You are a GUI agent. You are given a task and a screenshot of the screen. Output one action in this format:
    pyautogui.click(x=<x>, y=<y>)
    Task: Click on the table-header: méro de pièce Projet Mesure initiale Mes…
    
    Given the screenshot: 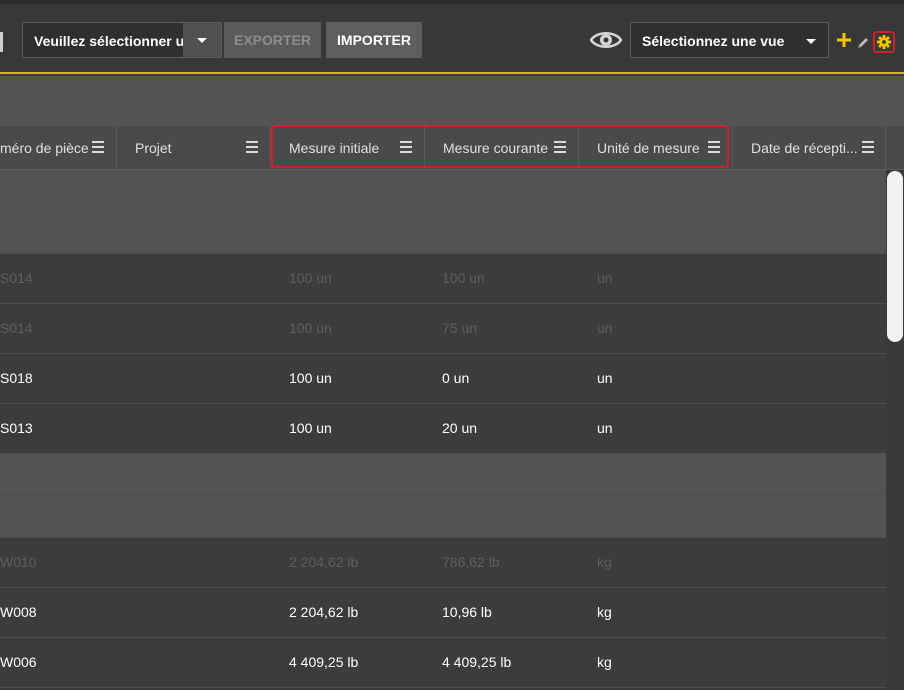 What is the action you would take?
    pyautogui.click(x=452, y=148)
    